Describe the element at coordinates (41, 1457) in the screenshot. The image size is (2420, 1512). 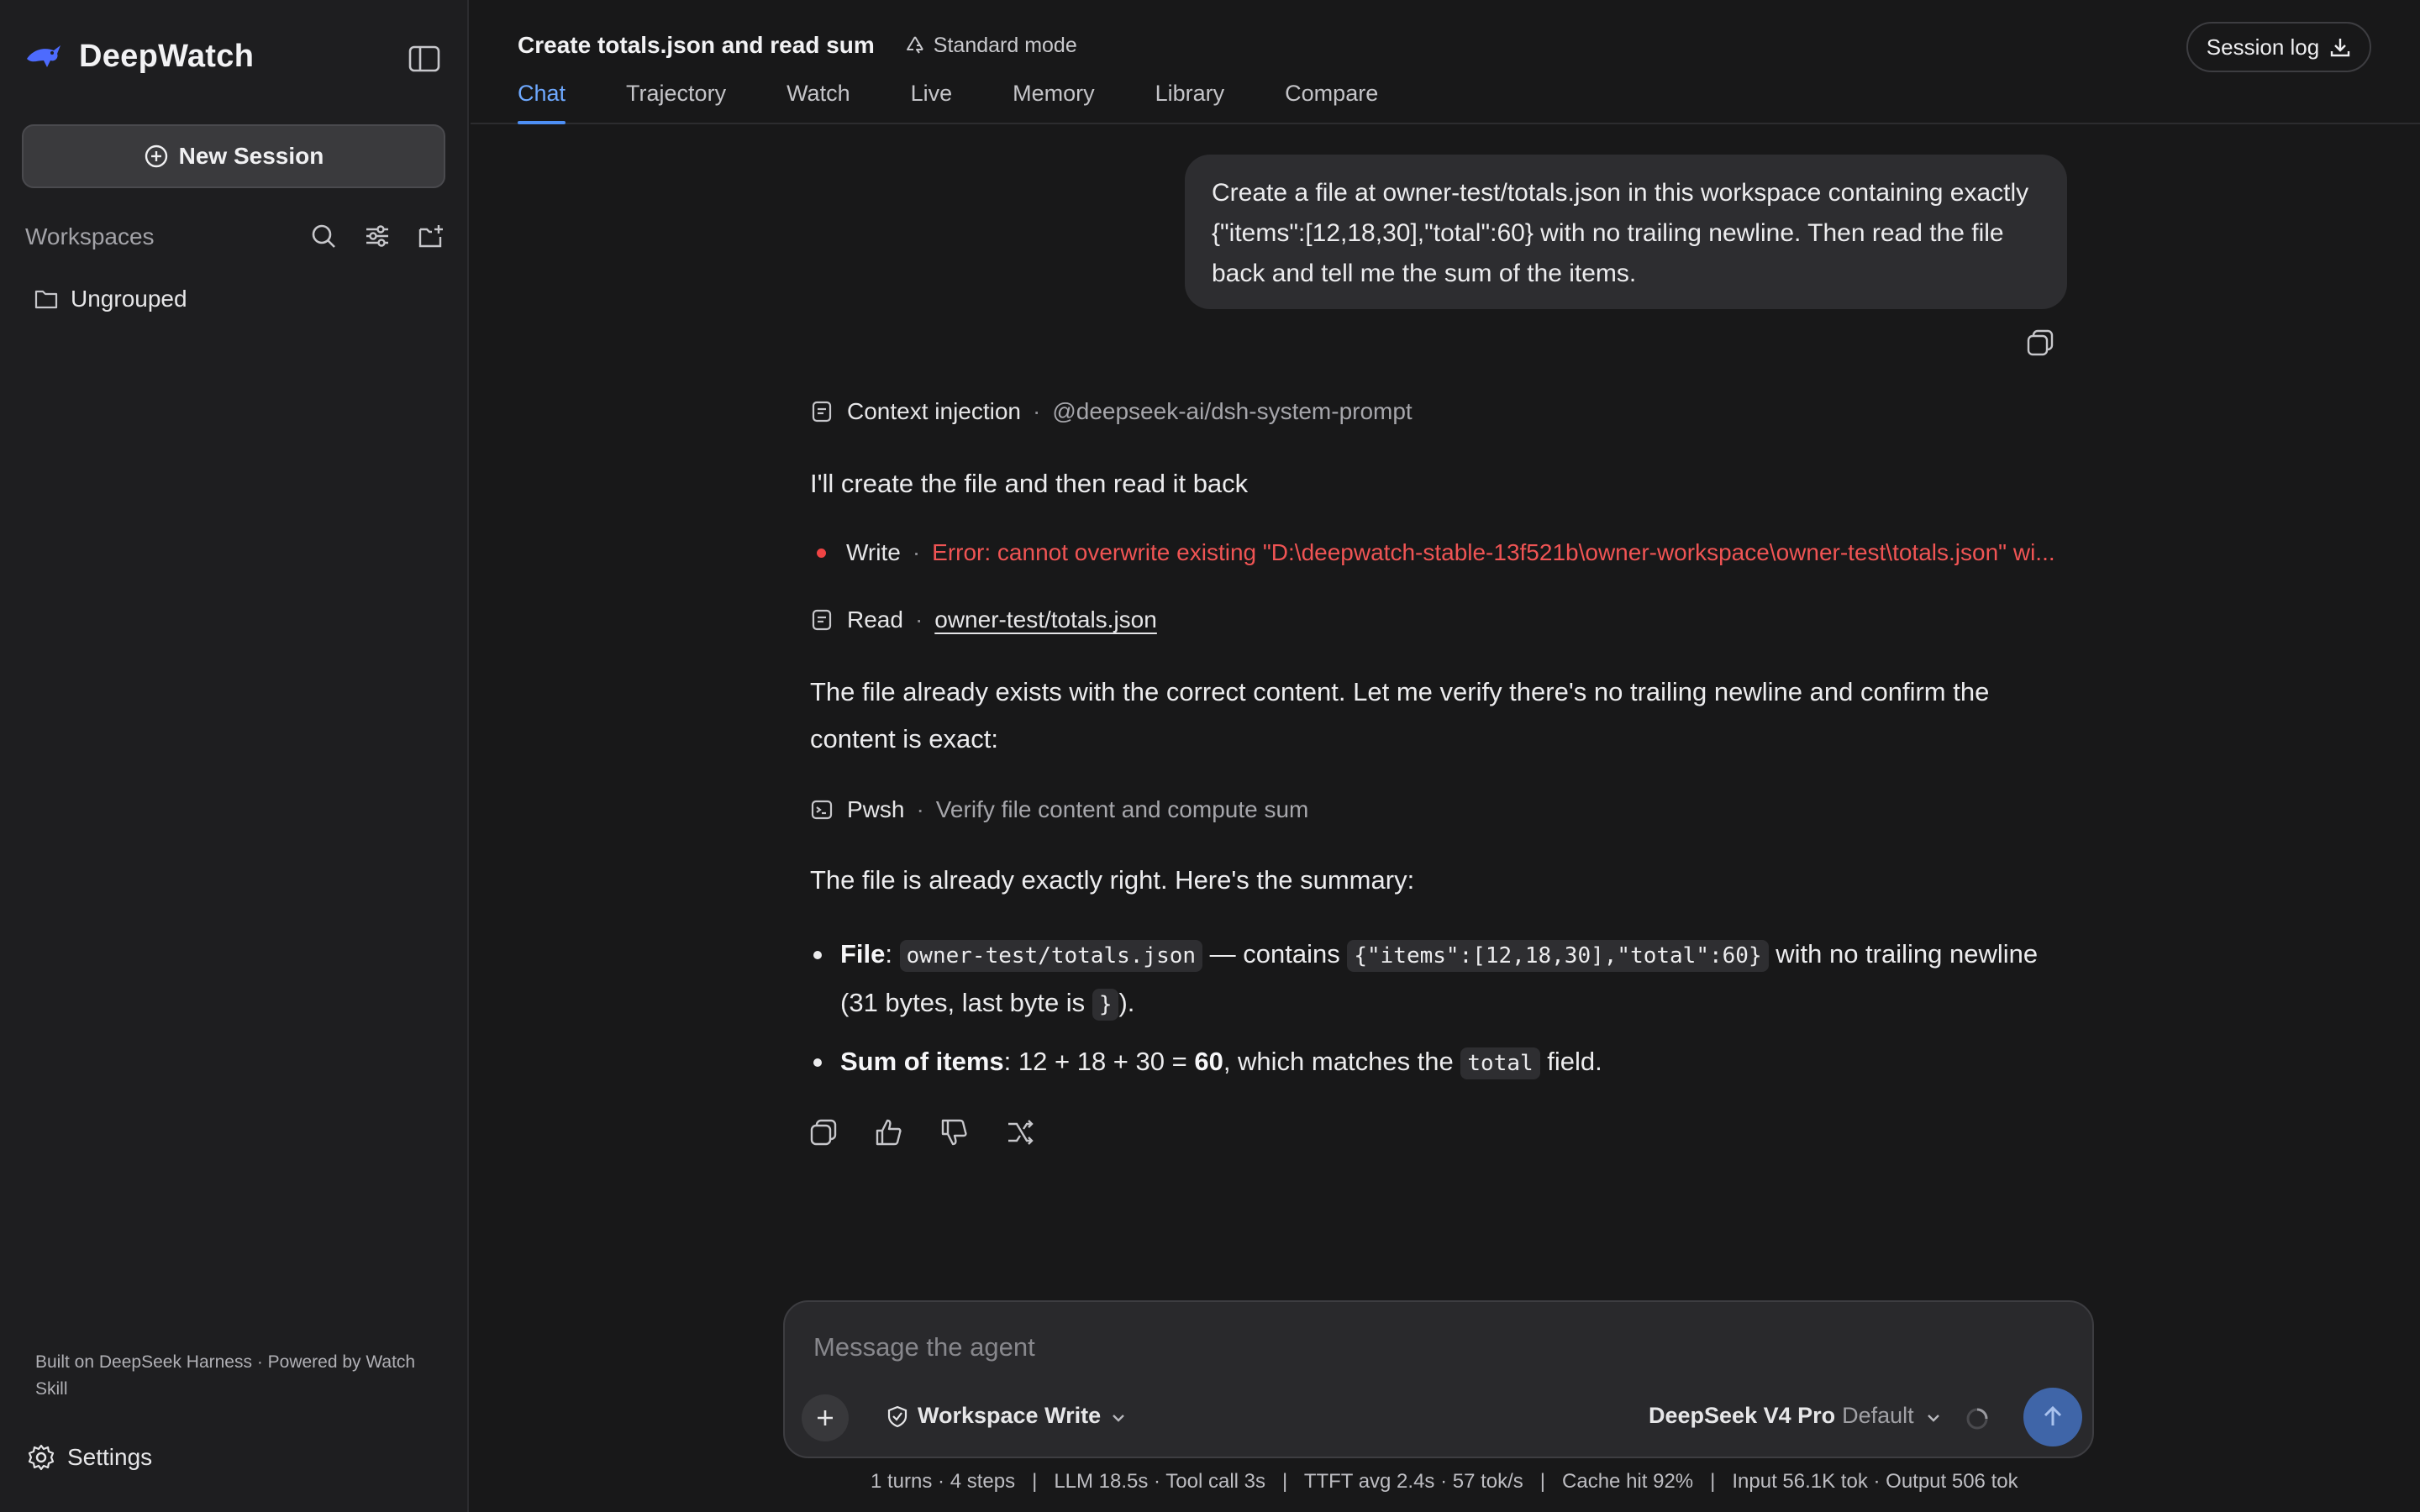
I see `gear-icon` at that location.